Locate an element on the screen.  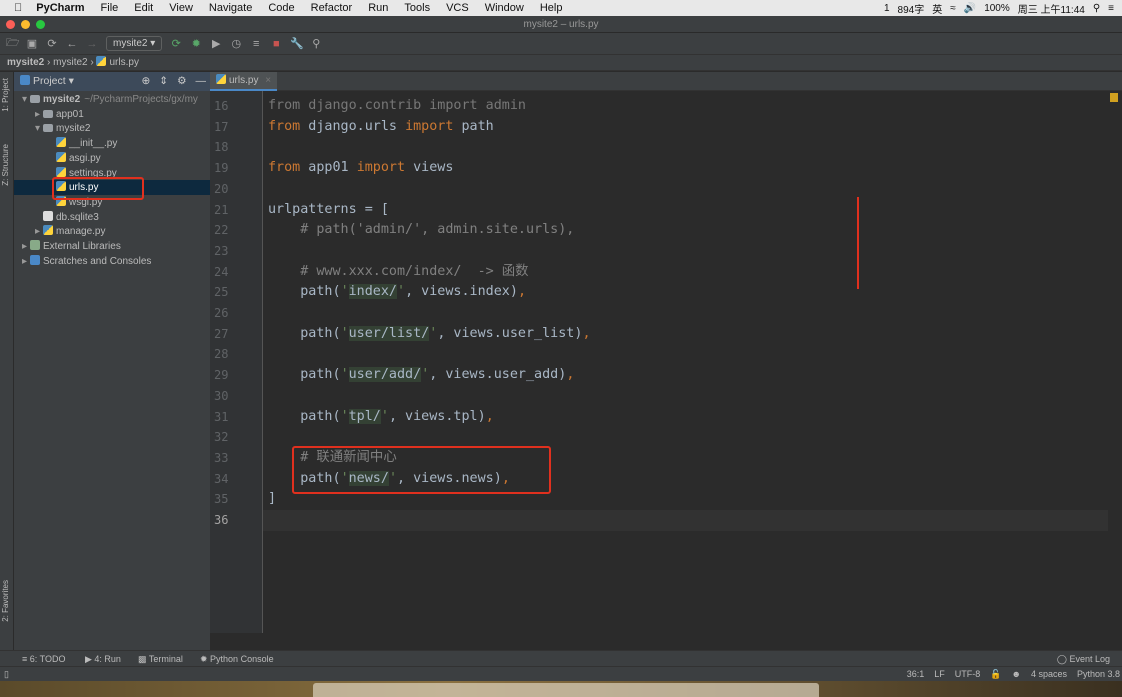
favorites-tool-button: 2: Favorites is located at coordinates (5, 601).